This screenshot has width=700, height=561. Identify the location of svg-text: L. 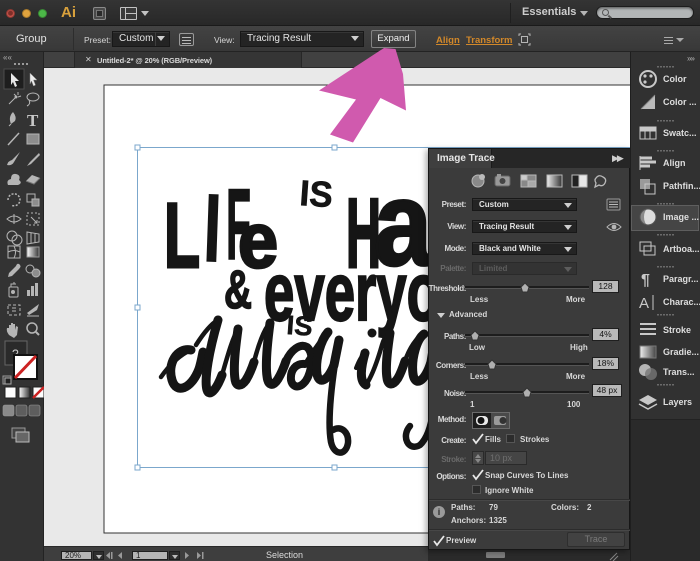
(182, 236).